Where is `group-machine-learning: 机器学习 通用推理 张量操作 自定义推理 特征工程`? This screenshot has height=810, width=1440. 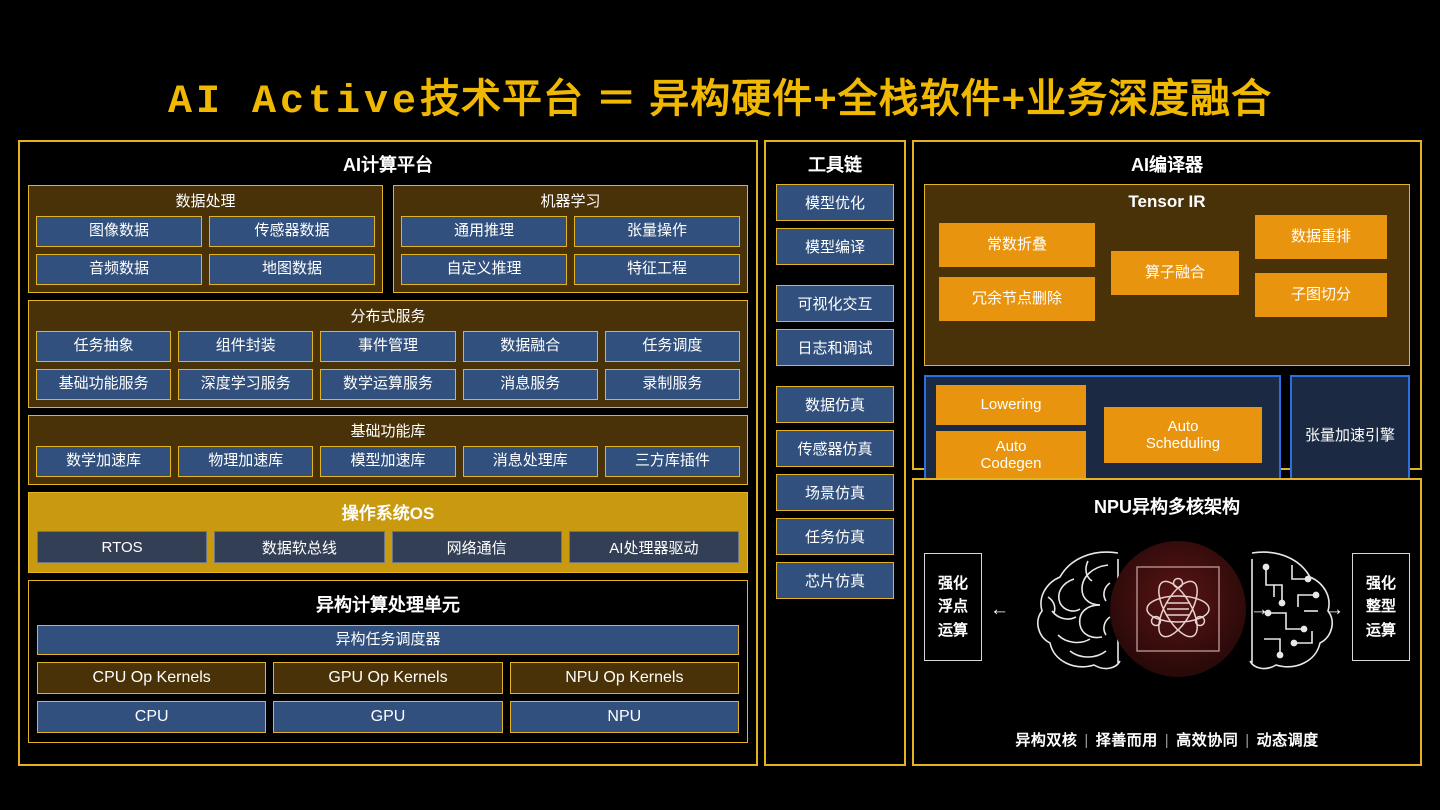 group-machine-learning: 机器学习 通用推理 张量操作 自定义推理 特征工程 is located at coordinates (570, 239).